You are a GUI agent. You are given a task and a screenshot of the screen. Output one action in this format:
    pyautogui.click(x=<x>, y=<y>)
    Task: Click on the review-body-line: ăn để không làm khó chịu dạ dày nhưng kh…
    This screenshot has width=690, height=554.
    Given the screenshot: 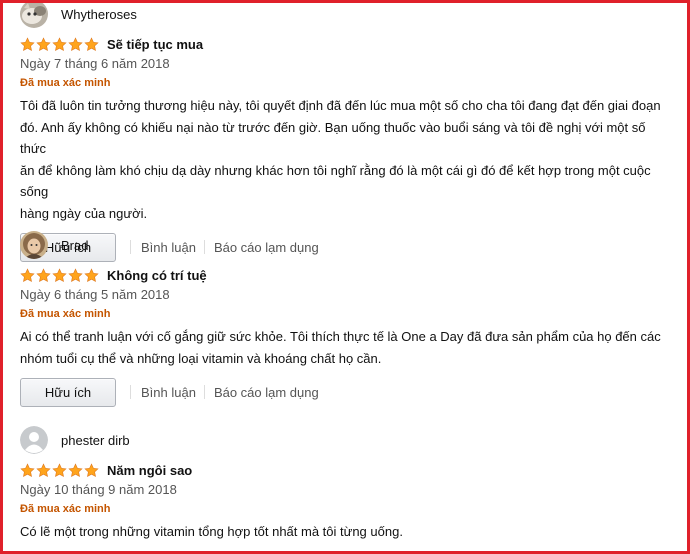 What is the action you would take?
    pyautogui.click(x=335, y=181)
    